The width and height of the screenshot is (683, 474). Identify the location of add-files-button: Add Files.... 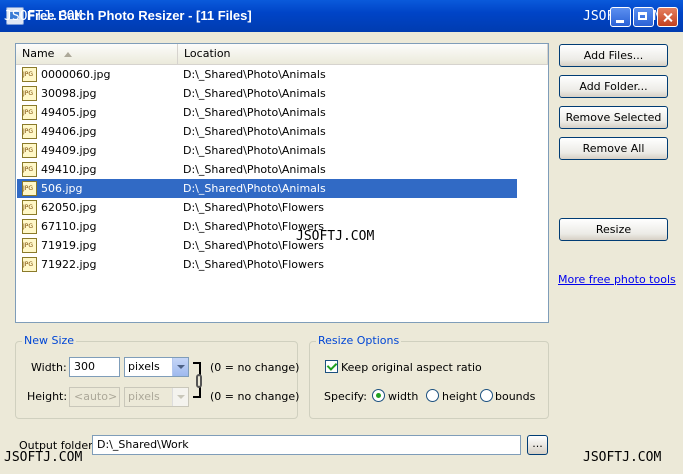
(613, 55).